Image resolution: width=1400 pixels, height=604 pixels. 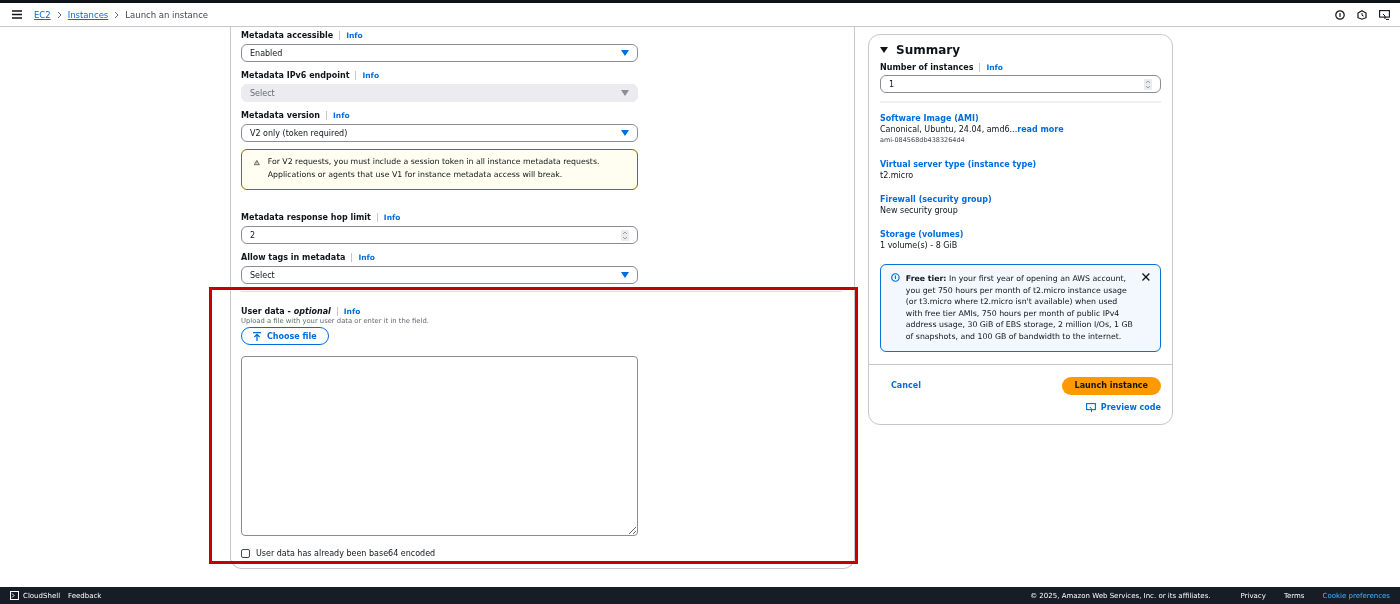 I want to click on field-label: User data - optional, so click(x=286, y=311).